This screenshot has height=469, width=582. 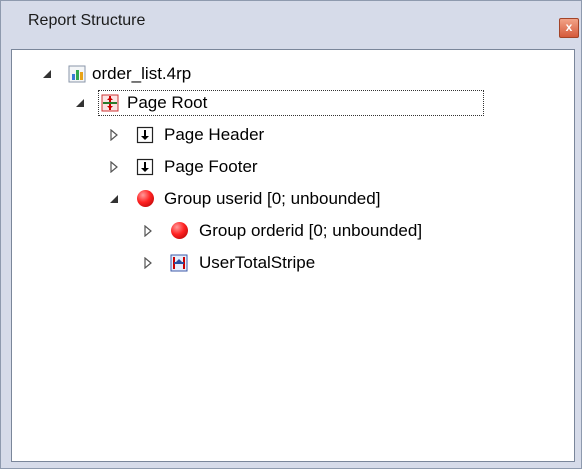 I want to click on tree-node-label: Page Header, so click(x=214, y=134).